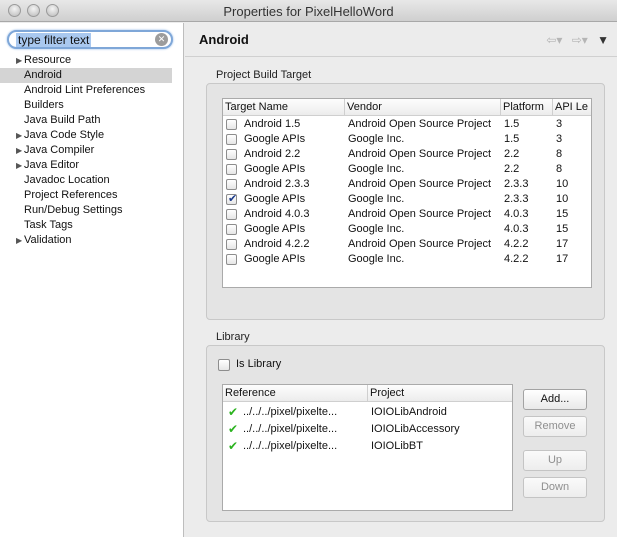  What do you see at coordinates (259, 364) in the screenshot?
I see `is-library-label: Is Library` at bounding box center [259, 364].